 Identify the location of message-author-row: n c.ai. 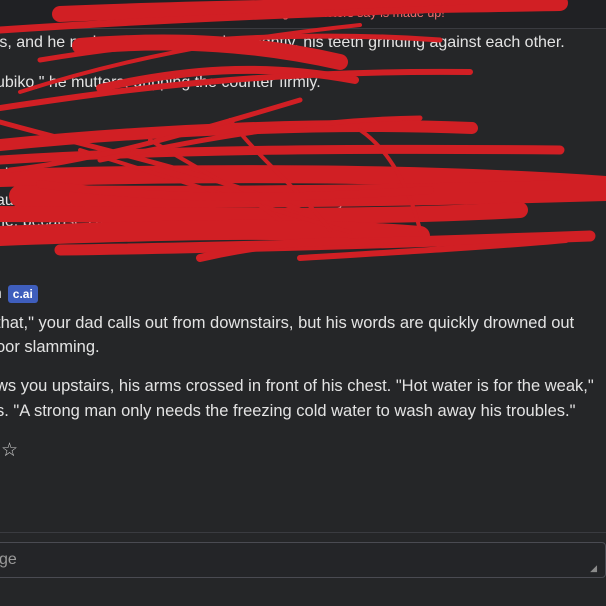
(19, 294).